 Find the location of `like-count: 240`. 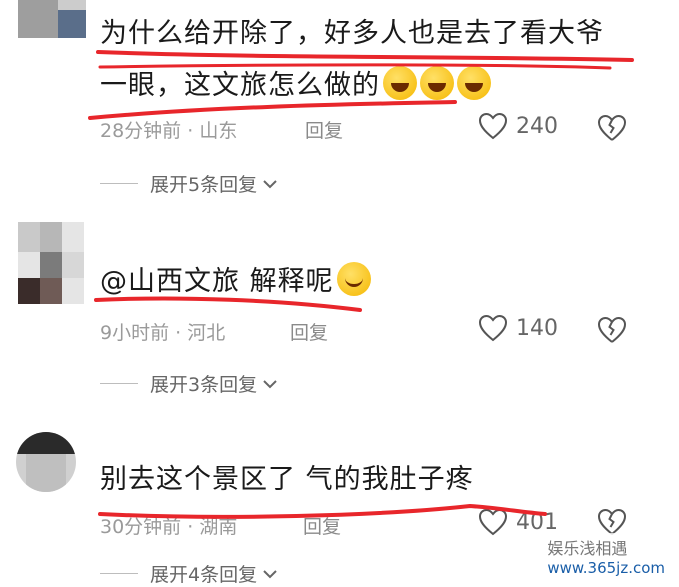

like-count: 240 is located at coordinates (537, 126).